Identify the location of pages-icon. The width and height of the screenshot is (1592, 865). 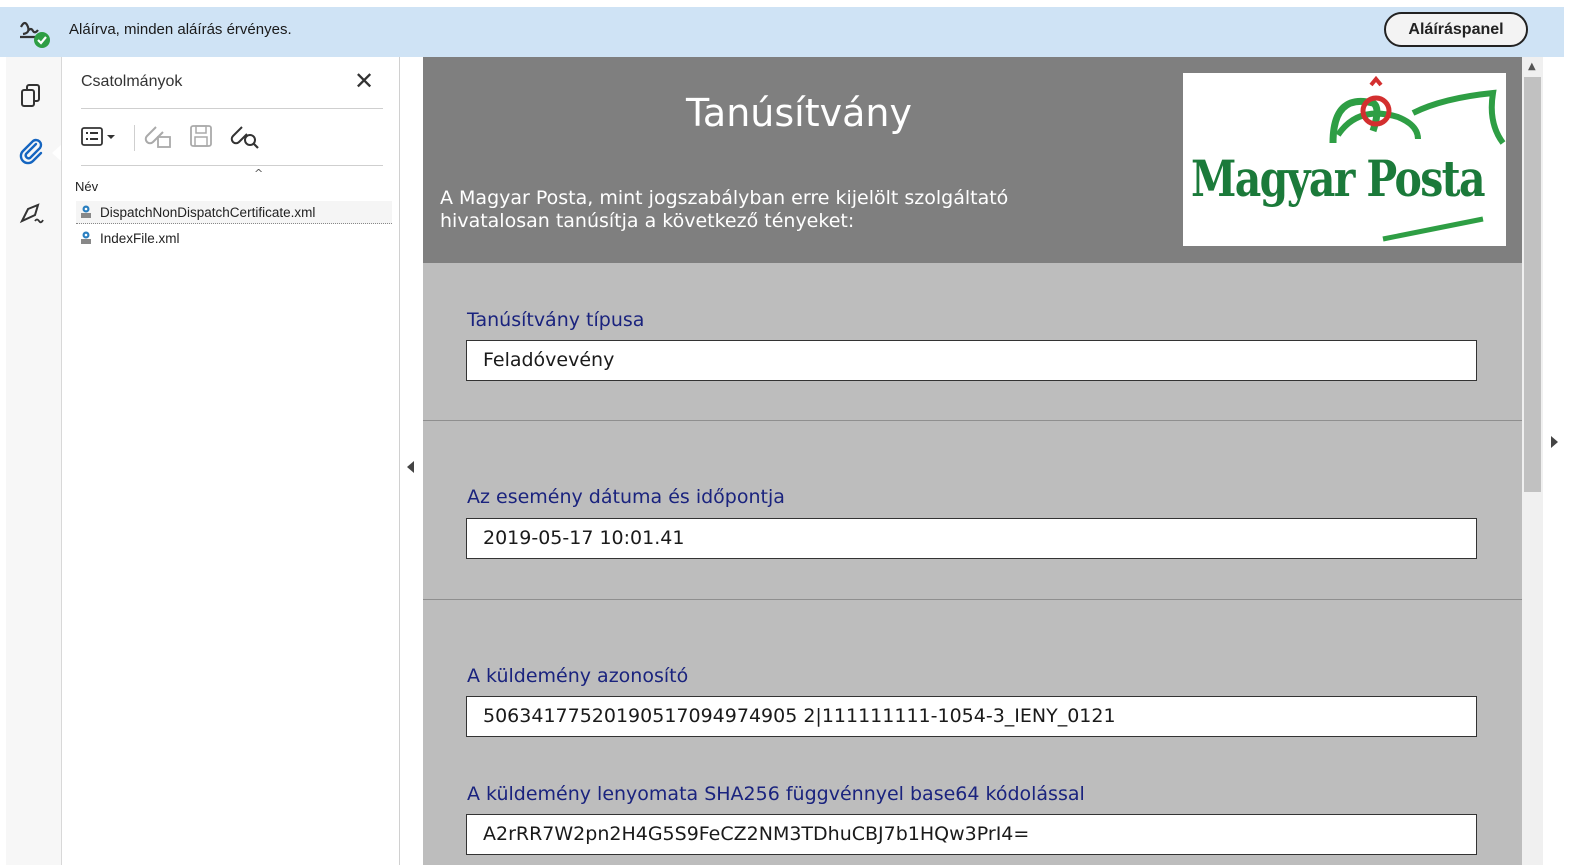
(32, 95).